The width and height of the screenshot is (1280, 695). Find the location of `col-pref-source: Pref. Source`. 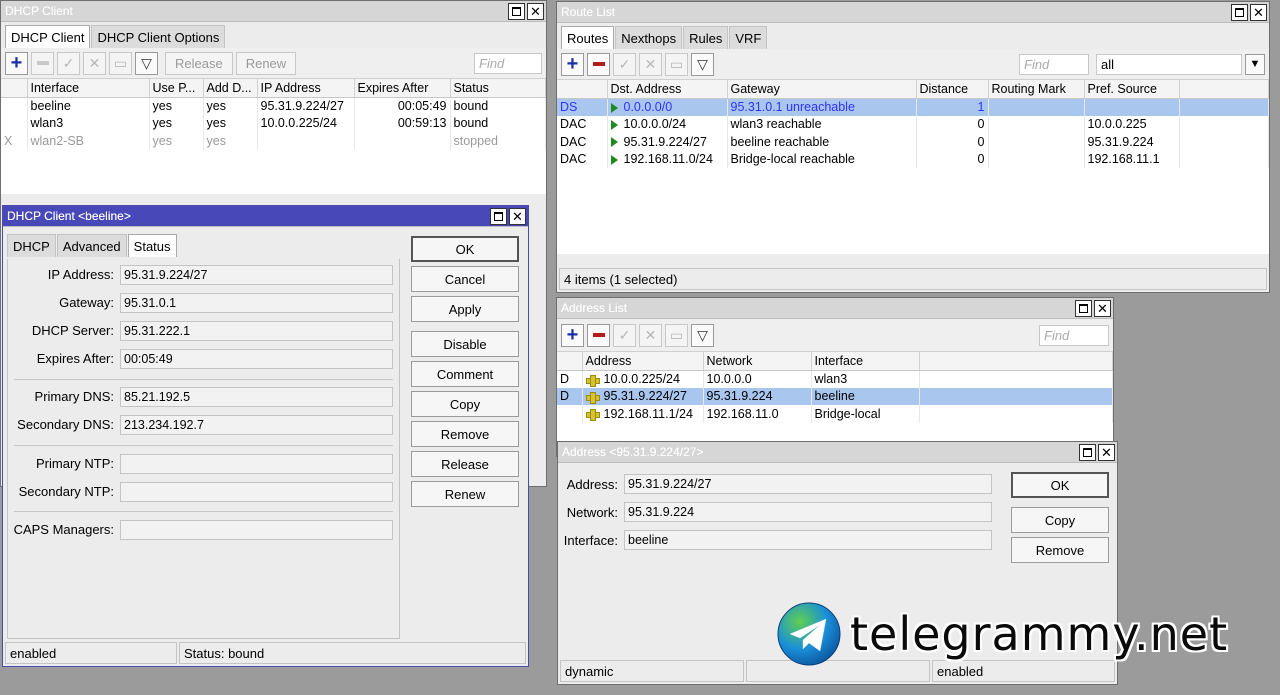

col-pref-source: Pref. Source is located at coordinates (1132, 89).